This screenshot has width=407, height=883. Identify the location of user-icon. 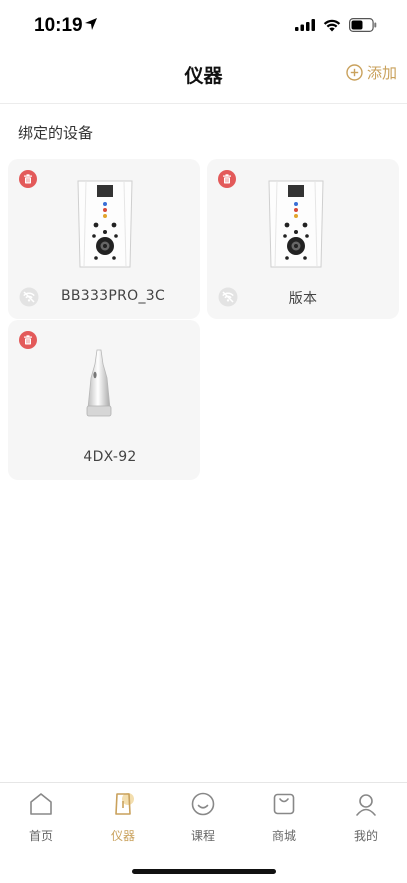
(366, 805).